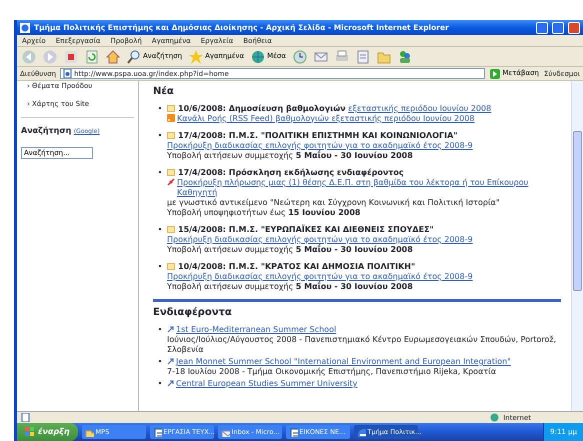 The width and height of the screenshot is (583, 441). Describe the element at coordinates (420, 108) in the screenshot. I see `news-link: εξεταστικής περιόδου Ιουνίου 2008` at that location.